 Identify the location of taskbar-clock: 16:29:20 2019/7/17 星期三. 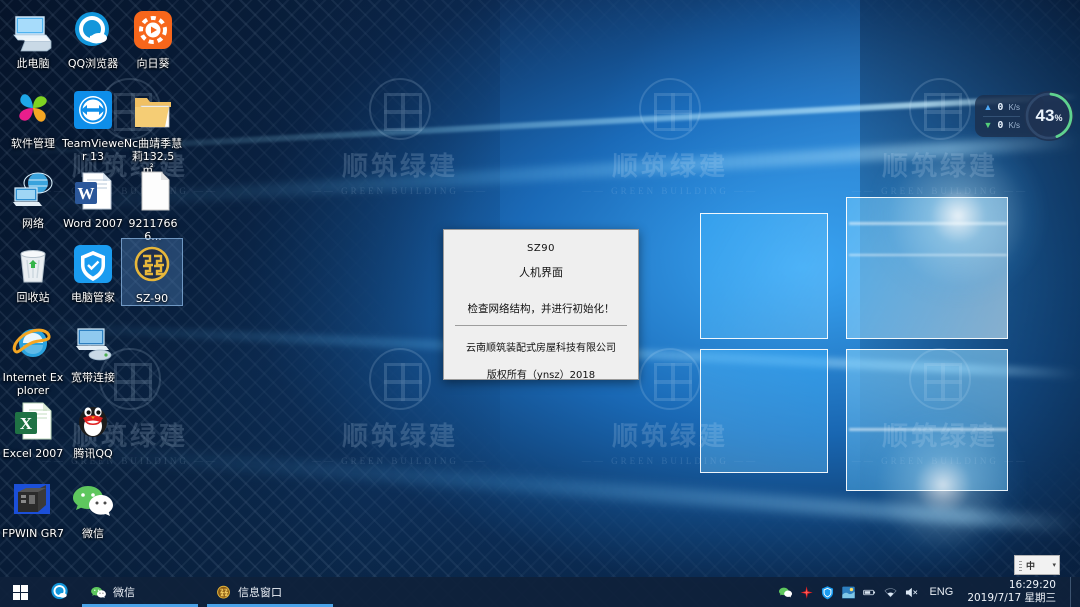
(1013, 592).